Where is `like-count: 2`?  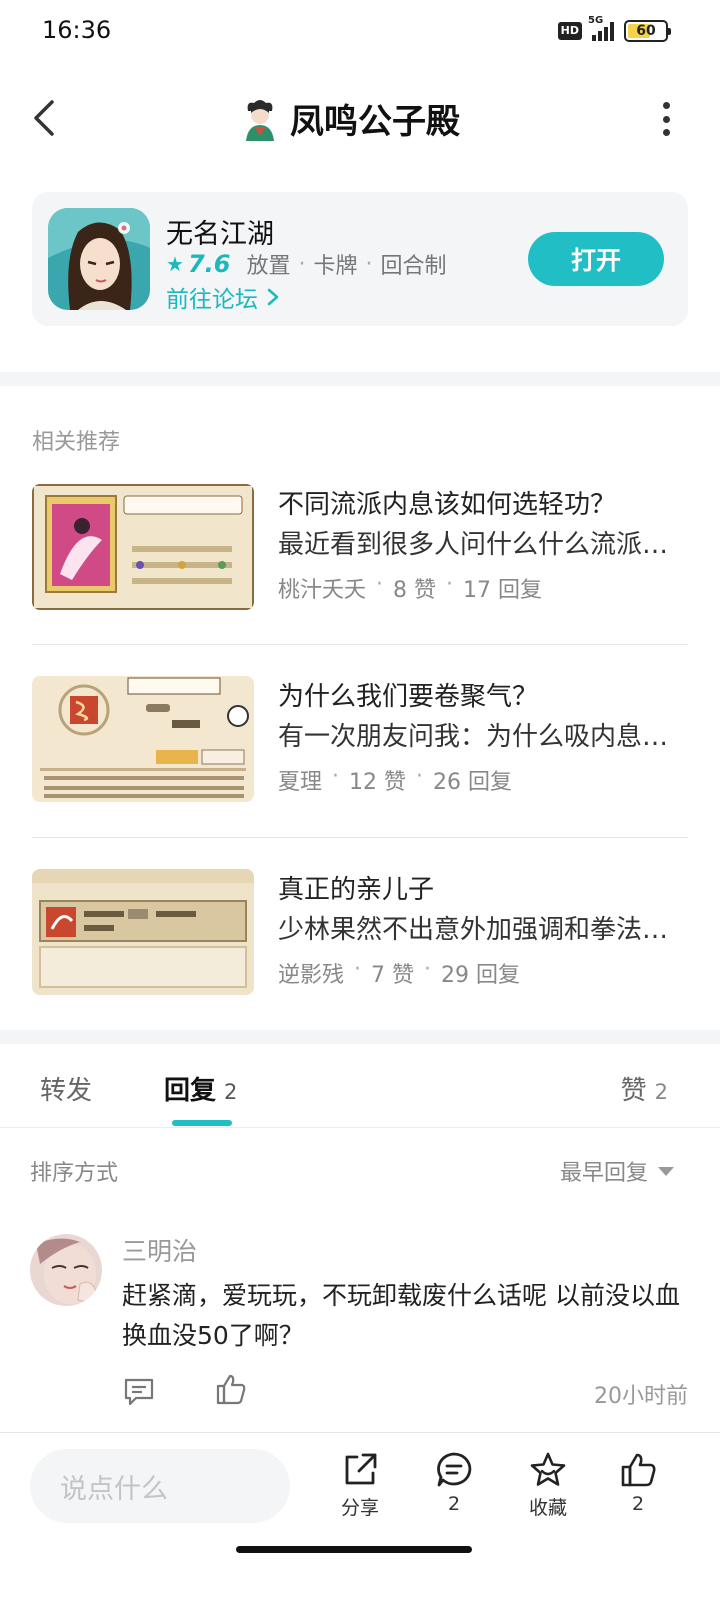
like-count: 2 is located at coordinates (638, 1504).